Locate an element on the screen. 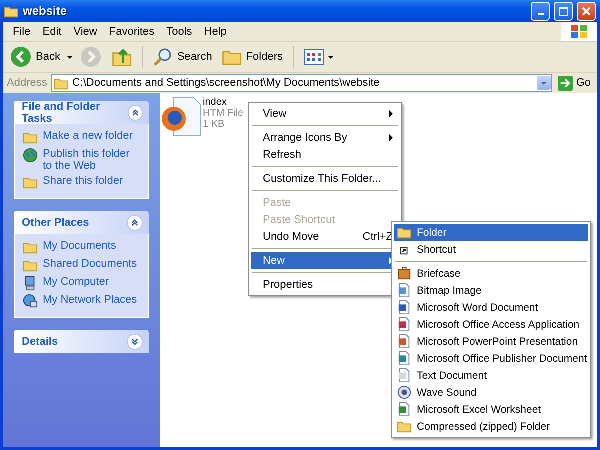 This screenshot has height=450, width=600. globe-icon is located at coordinates (30, 155).